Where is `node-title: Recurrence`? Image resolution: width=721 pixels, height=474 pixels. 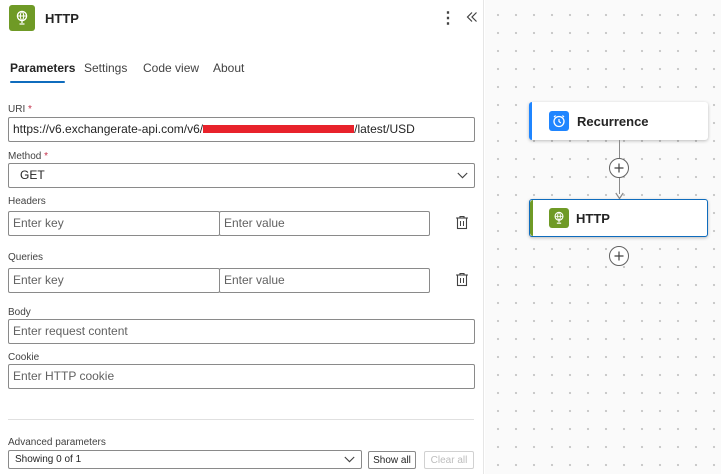
node-title: Recurrence is located at coordinates (613, 121).